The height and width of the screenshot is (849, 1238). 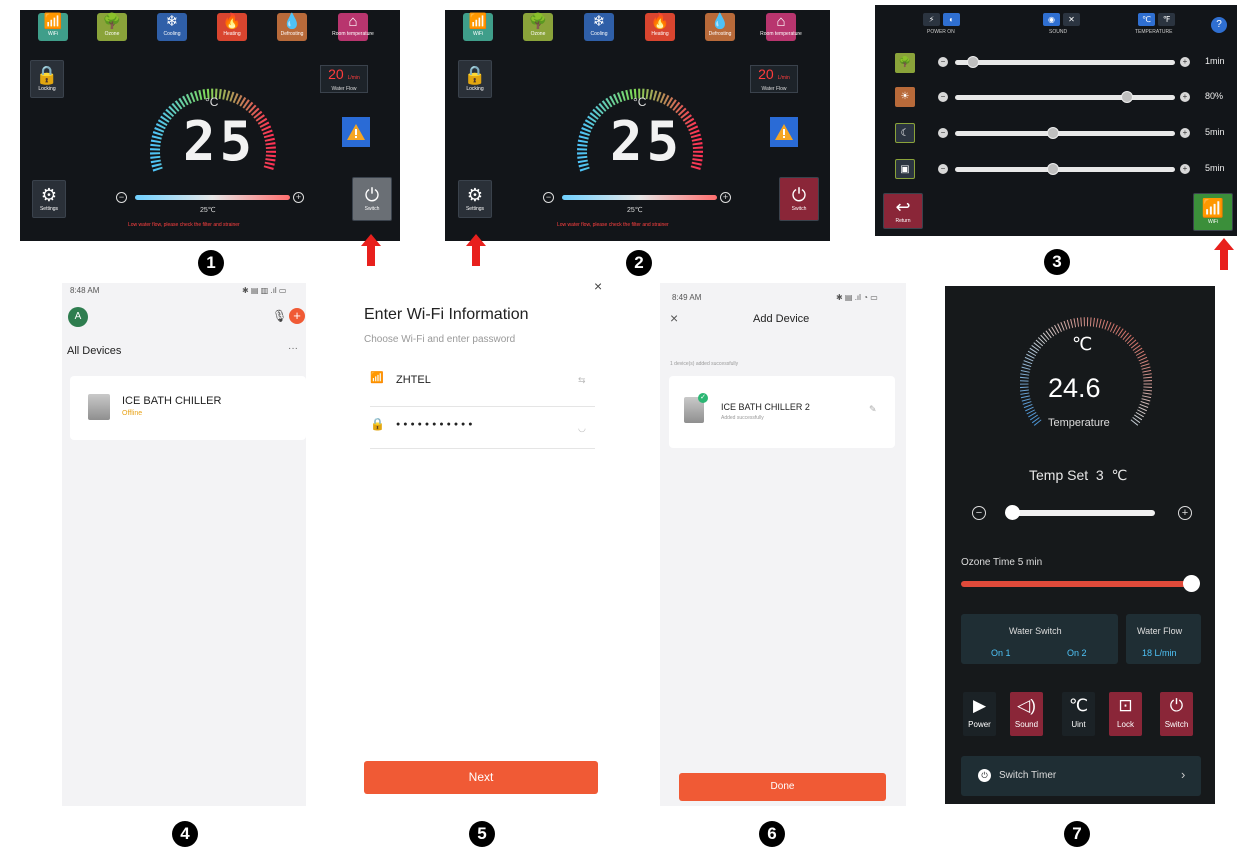 I want to click on device-status: Added successfully, so click(x=742, y=418).